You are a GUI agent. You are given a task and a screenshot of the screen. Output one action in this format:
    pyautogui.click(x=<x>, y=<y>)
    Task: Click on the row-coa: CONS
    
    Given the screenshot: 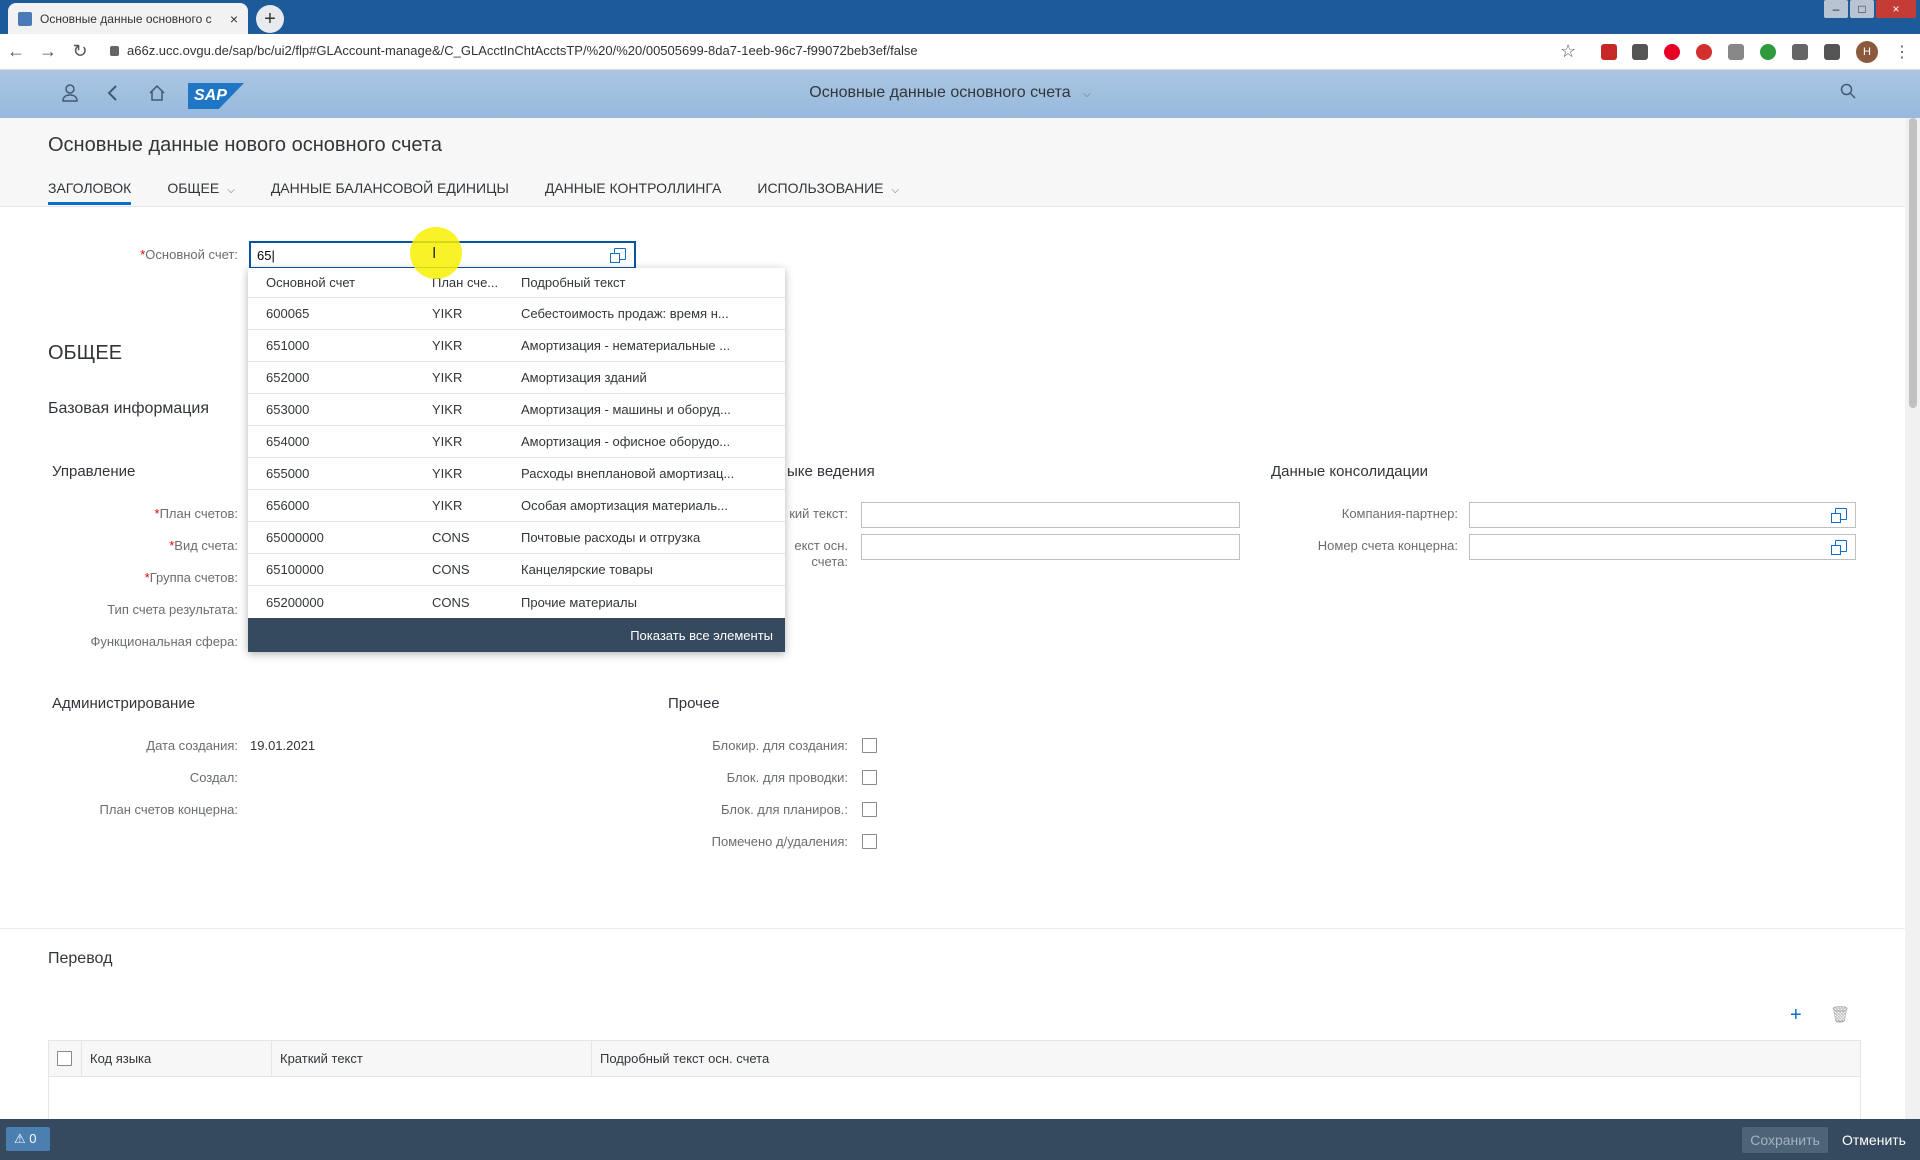 What is the action you would take?
    pyautogui.click(x=451, y=602)
    